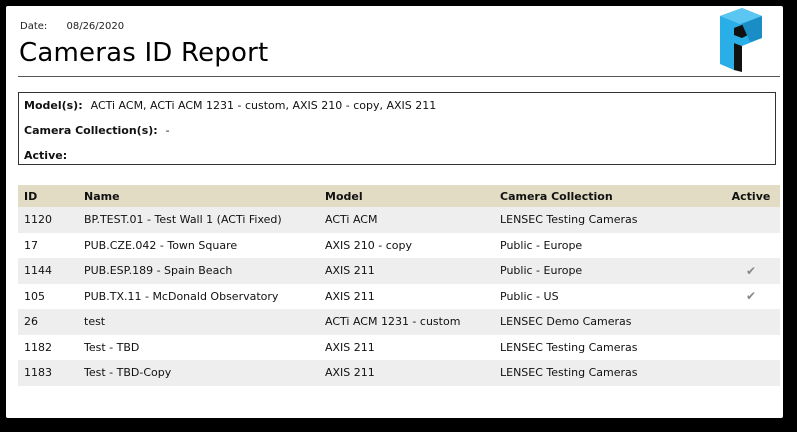 The height and width of the screenshot is (432, 797). I want to click on cell-id: 1182, so click(38, 347).